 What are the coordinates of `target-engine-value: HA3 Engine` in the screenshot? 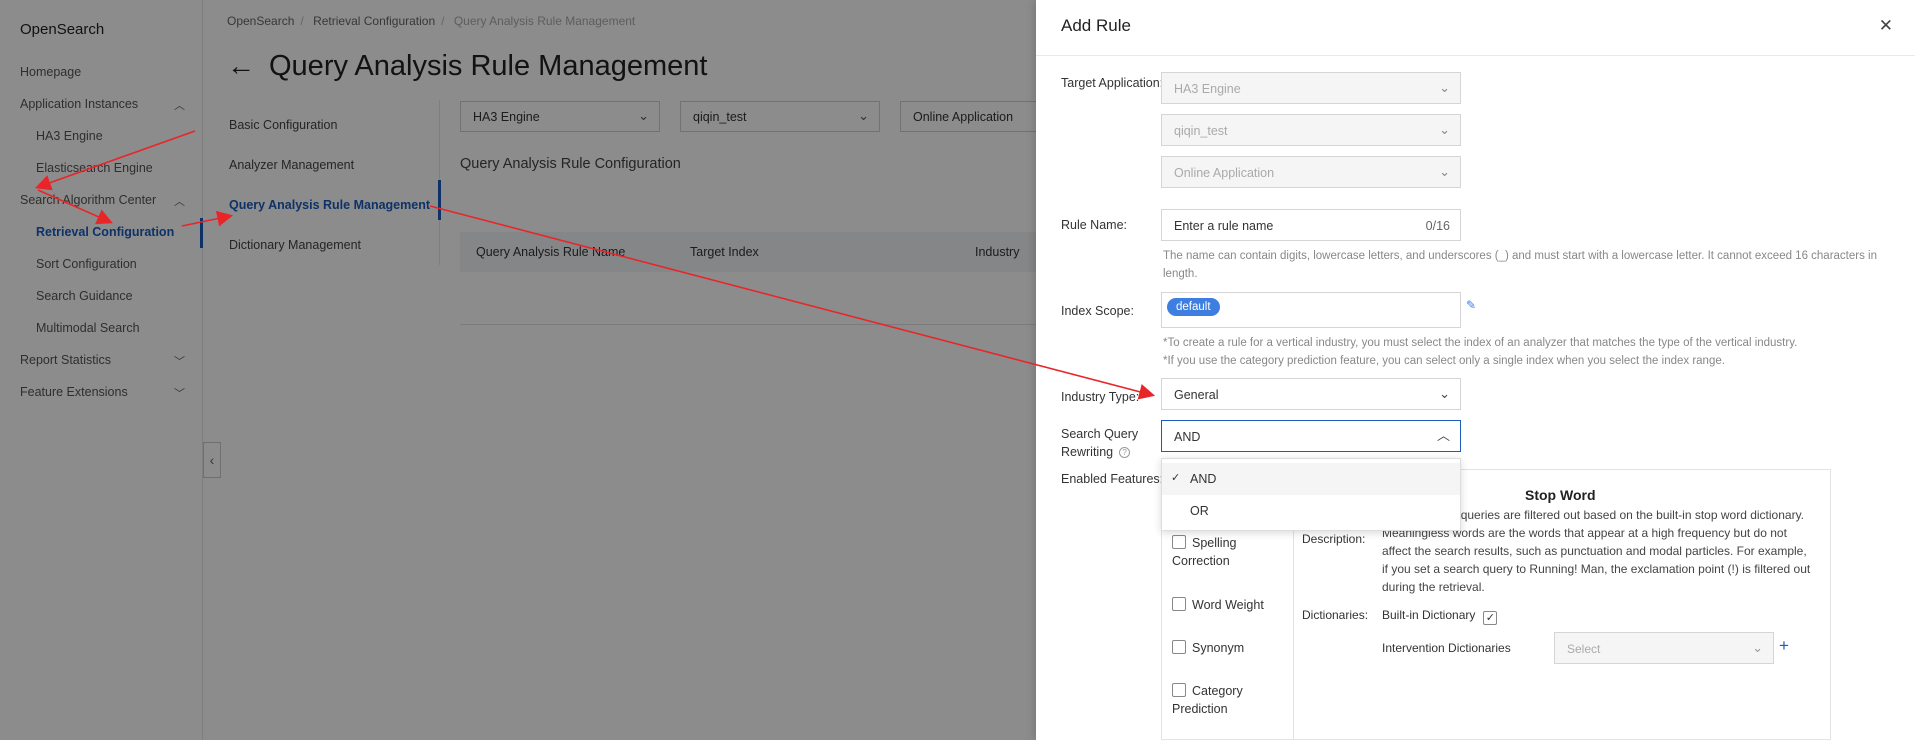 It's located at (1207, 89).